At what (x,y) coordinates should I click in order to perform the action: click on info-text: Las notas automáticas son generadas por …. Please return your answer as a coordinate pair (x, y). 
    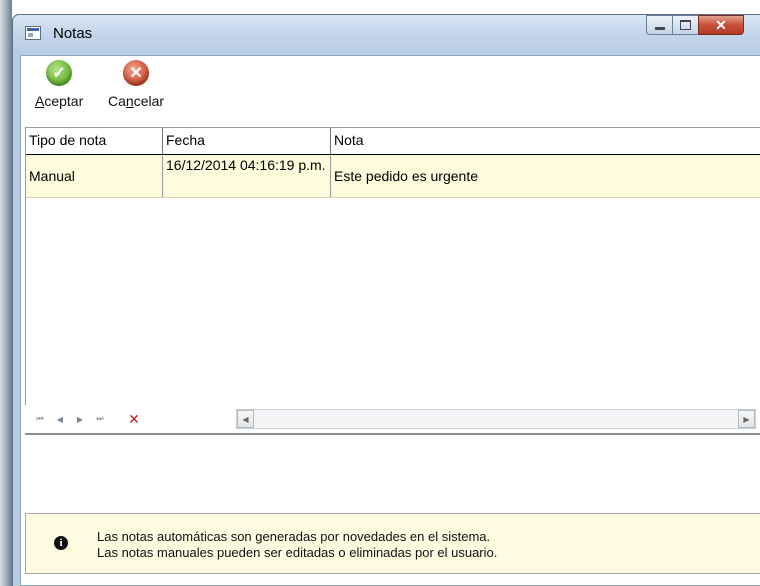
    Looking at the image, I should click on (297, 545).